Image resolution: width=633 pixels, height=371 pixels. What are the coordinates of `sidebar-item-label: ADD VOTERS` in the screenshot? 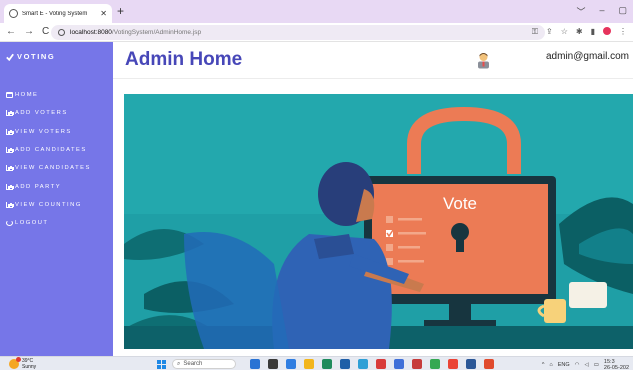 It's located at (41, 113).